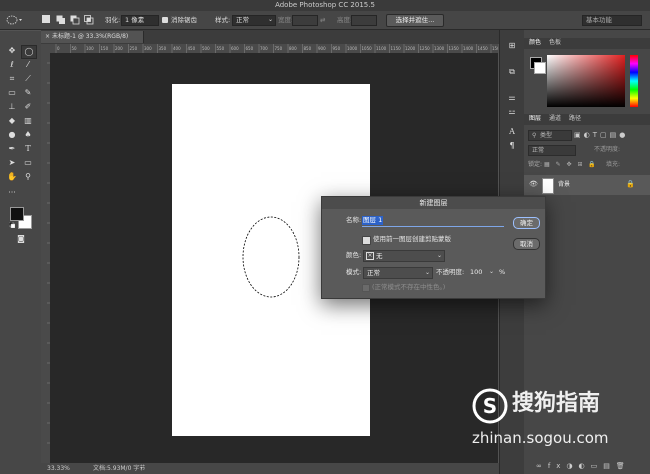 The height and width of the screenshot is (474, 650). What do you see at coordinates (345, 20) in the screenshot?
I see `height-label: 高度:` at bounding box center [345, 20].